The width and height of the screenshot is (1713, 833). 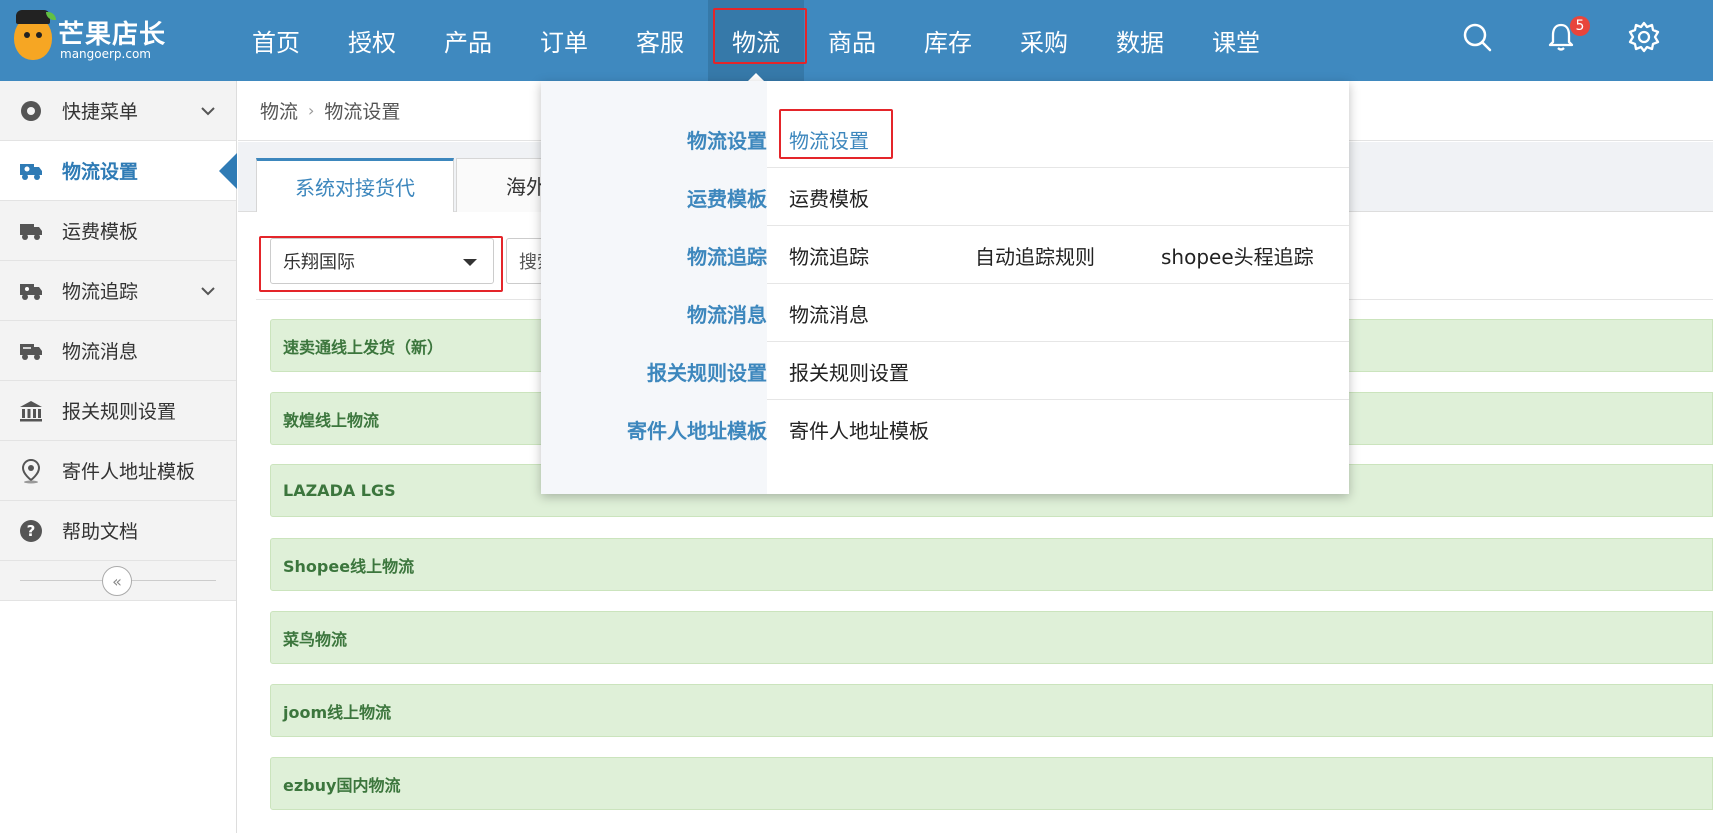 What do you see at coordinates (470, 262) in the screenshot?
I see `caret-down-icon` at bounding box center [470, 262].